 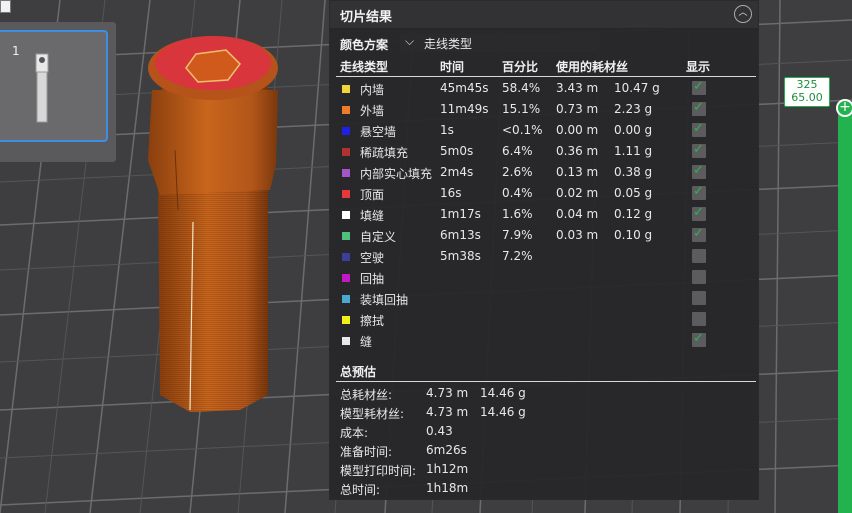 I want to click on header-display: 显示, so click(x=698, y=67).